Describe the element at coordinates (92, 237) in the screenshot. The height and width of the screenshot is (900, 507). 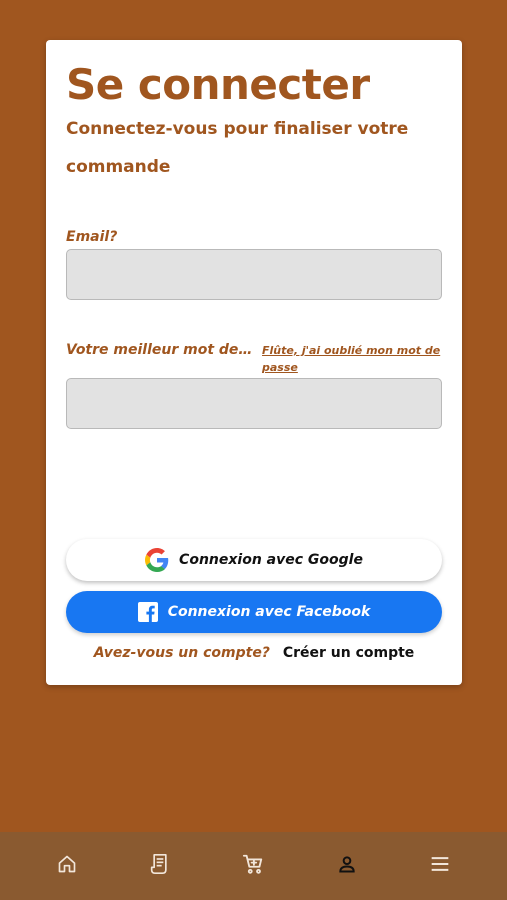
I see `email-label: Email?` at that location.